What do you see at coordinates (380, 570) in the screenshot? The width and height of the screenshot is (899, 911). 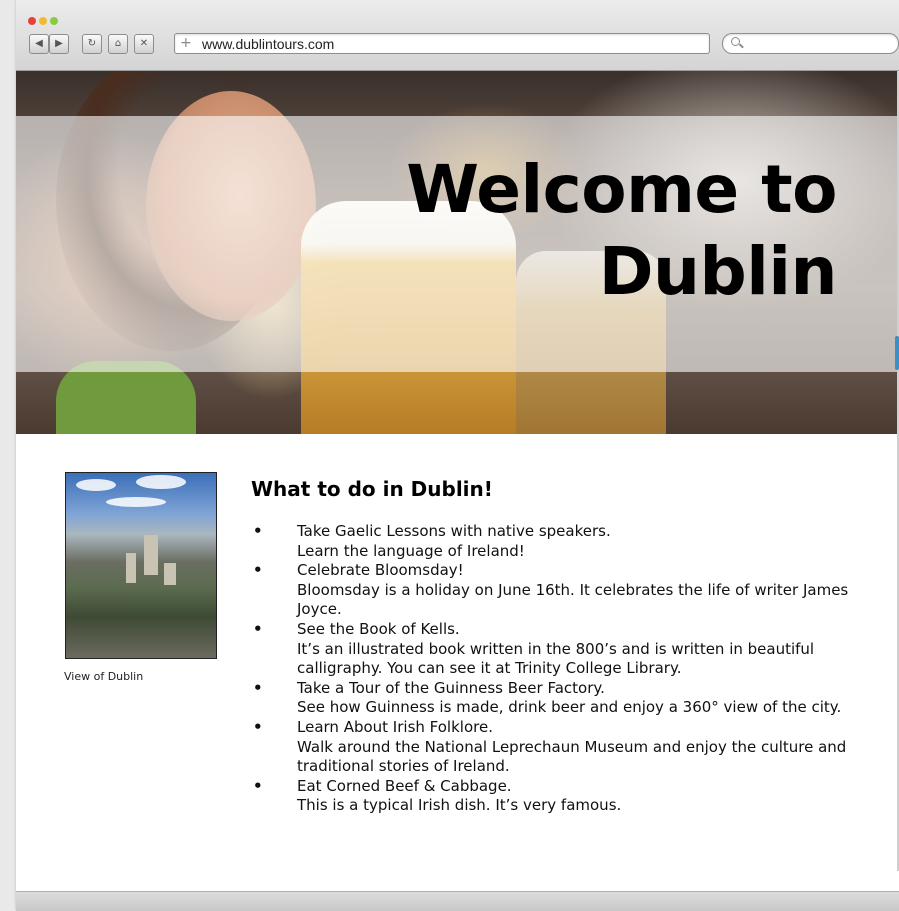 I see `item-title: Celebrate Bloomsday!` at bounding box center [380, 570].